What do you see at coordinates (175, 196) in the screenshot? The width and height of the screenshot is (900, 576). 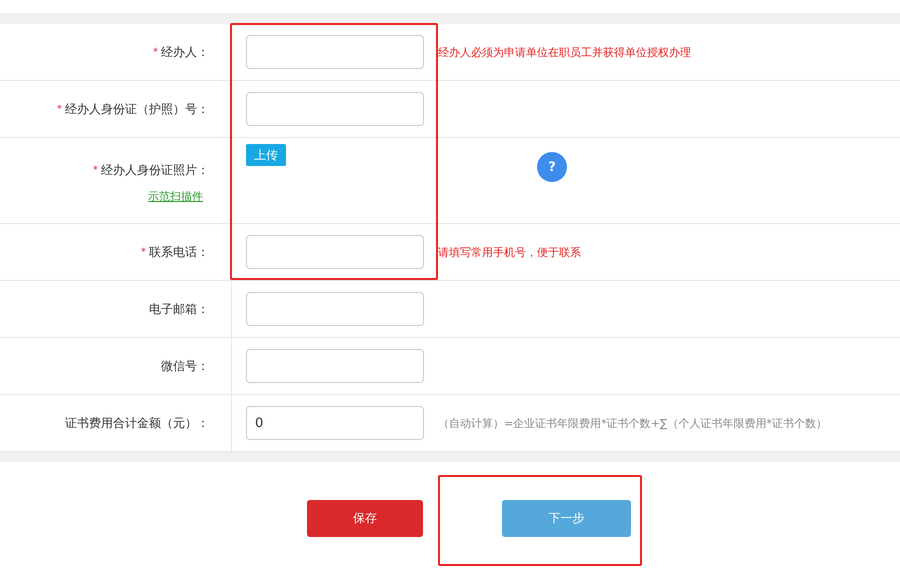 I see `sample-link: 示范扫描件` at bounding box center [175, 196].